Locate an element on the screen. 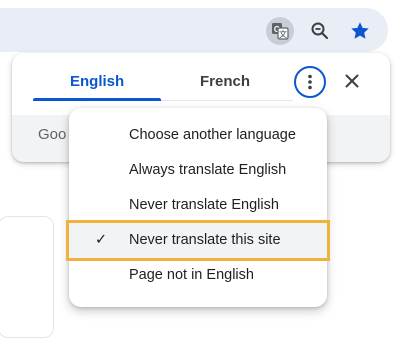 The image size is (402, 338). zoom-icon is located at coordinates (320, 31).